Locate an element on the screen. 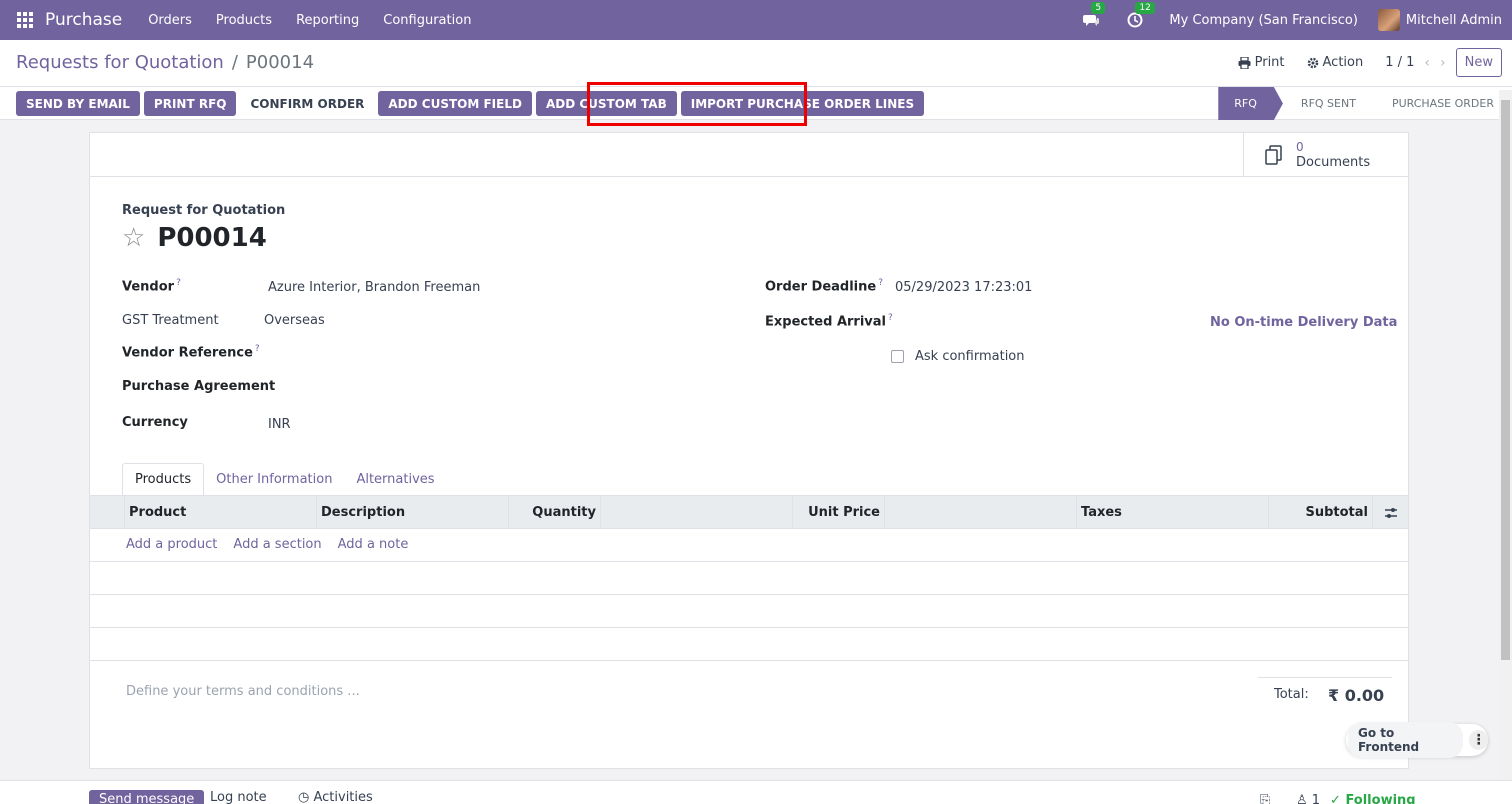  menu-products: Products is located at coordinates (244, 20).